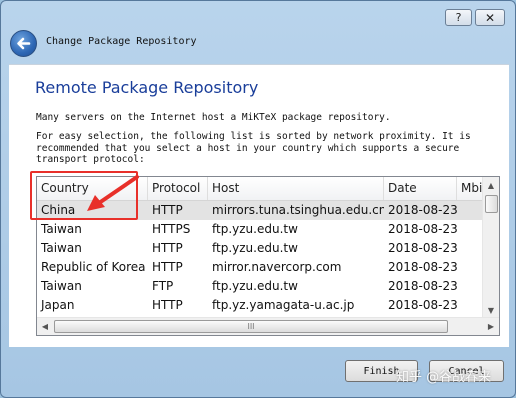 Image resolution: width=516 pixels, height=398 pixels. Describe the element at coordinates (90, 159) in the screenshot. I see `instruction-line-3: transport protocol:` at that location.